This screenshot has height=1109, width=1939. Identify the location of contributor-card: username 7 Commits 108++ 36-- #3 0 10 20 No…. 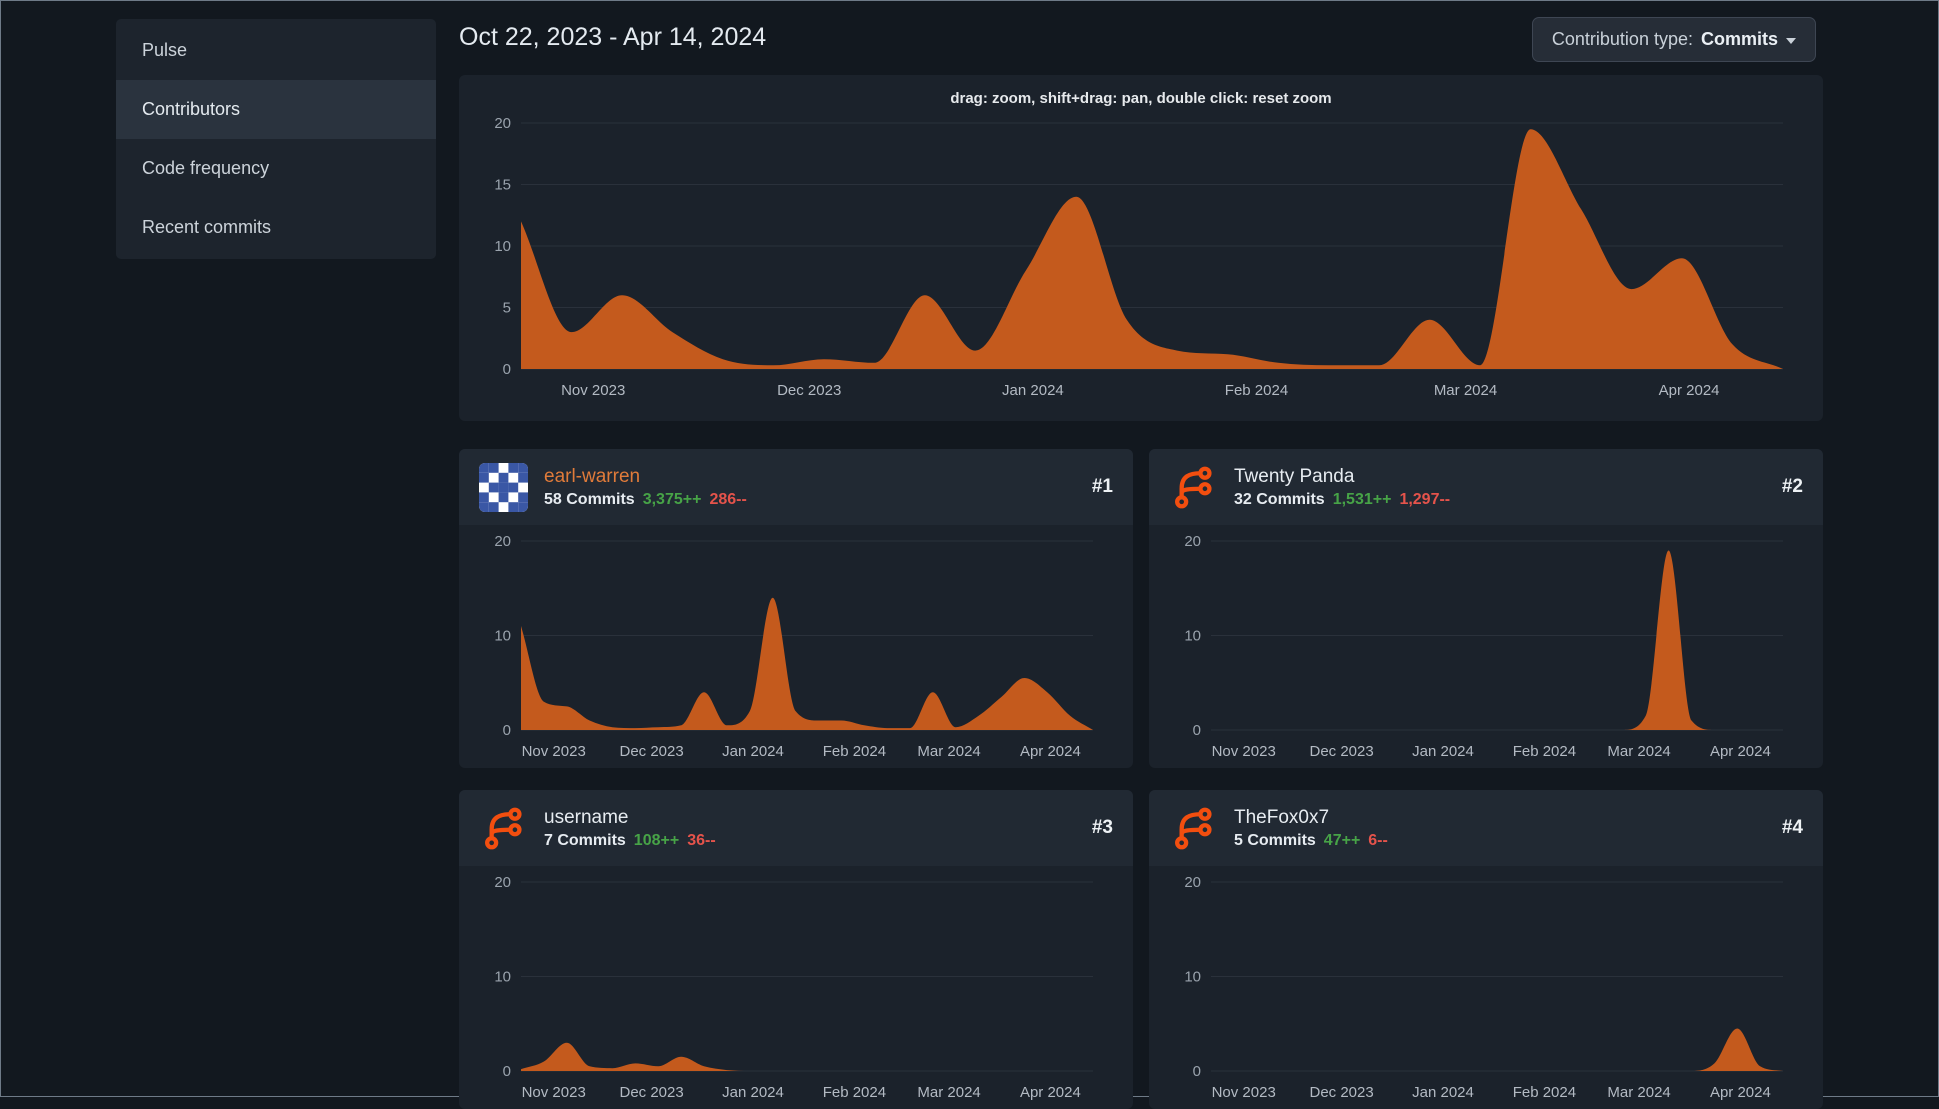
(796, 949).